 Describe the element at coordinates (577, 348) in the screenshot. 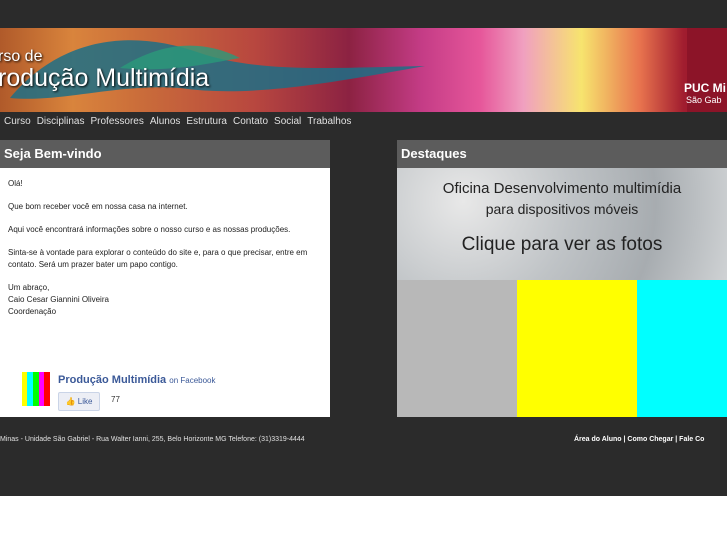

I see `color-bar-yellow` at that location.